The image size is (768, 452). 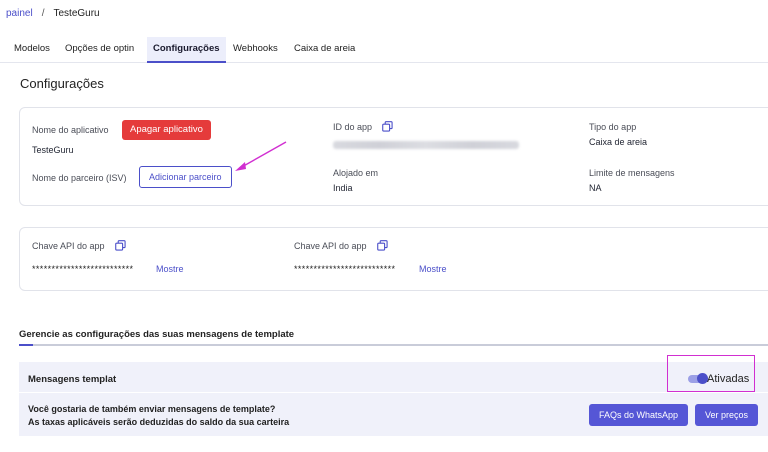 What do you see at coordinates (353, 127) in the screenshot?
I see `app-id-label: ID do app` at bounding box center [353, 127].